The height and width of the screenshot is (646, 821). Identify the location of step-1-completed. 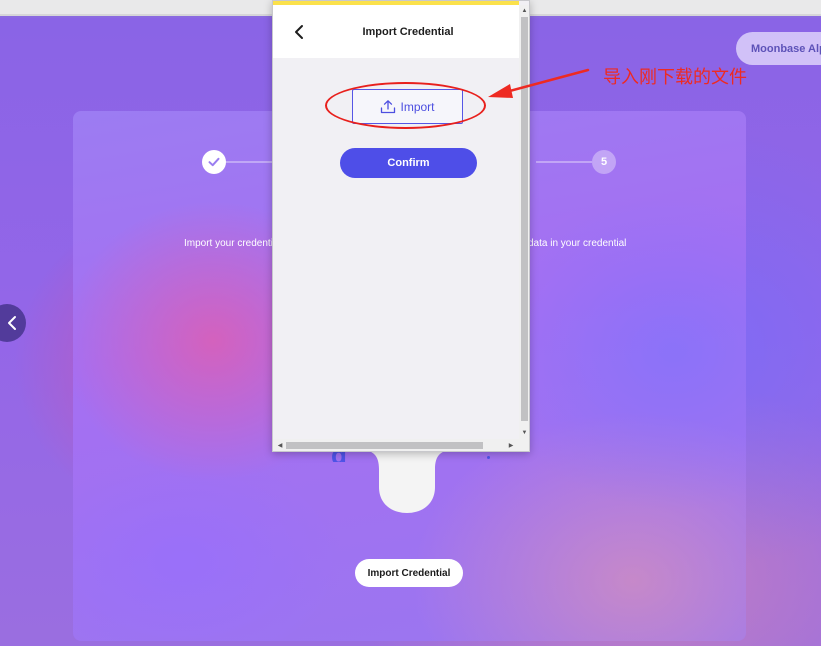
(214, 162).